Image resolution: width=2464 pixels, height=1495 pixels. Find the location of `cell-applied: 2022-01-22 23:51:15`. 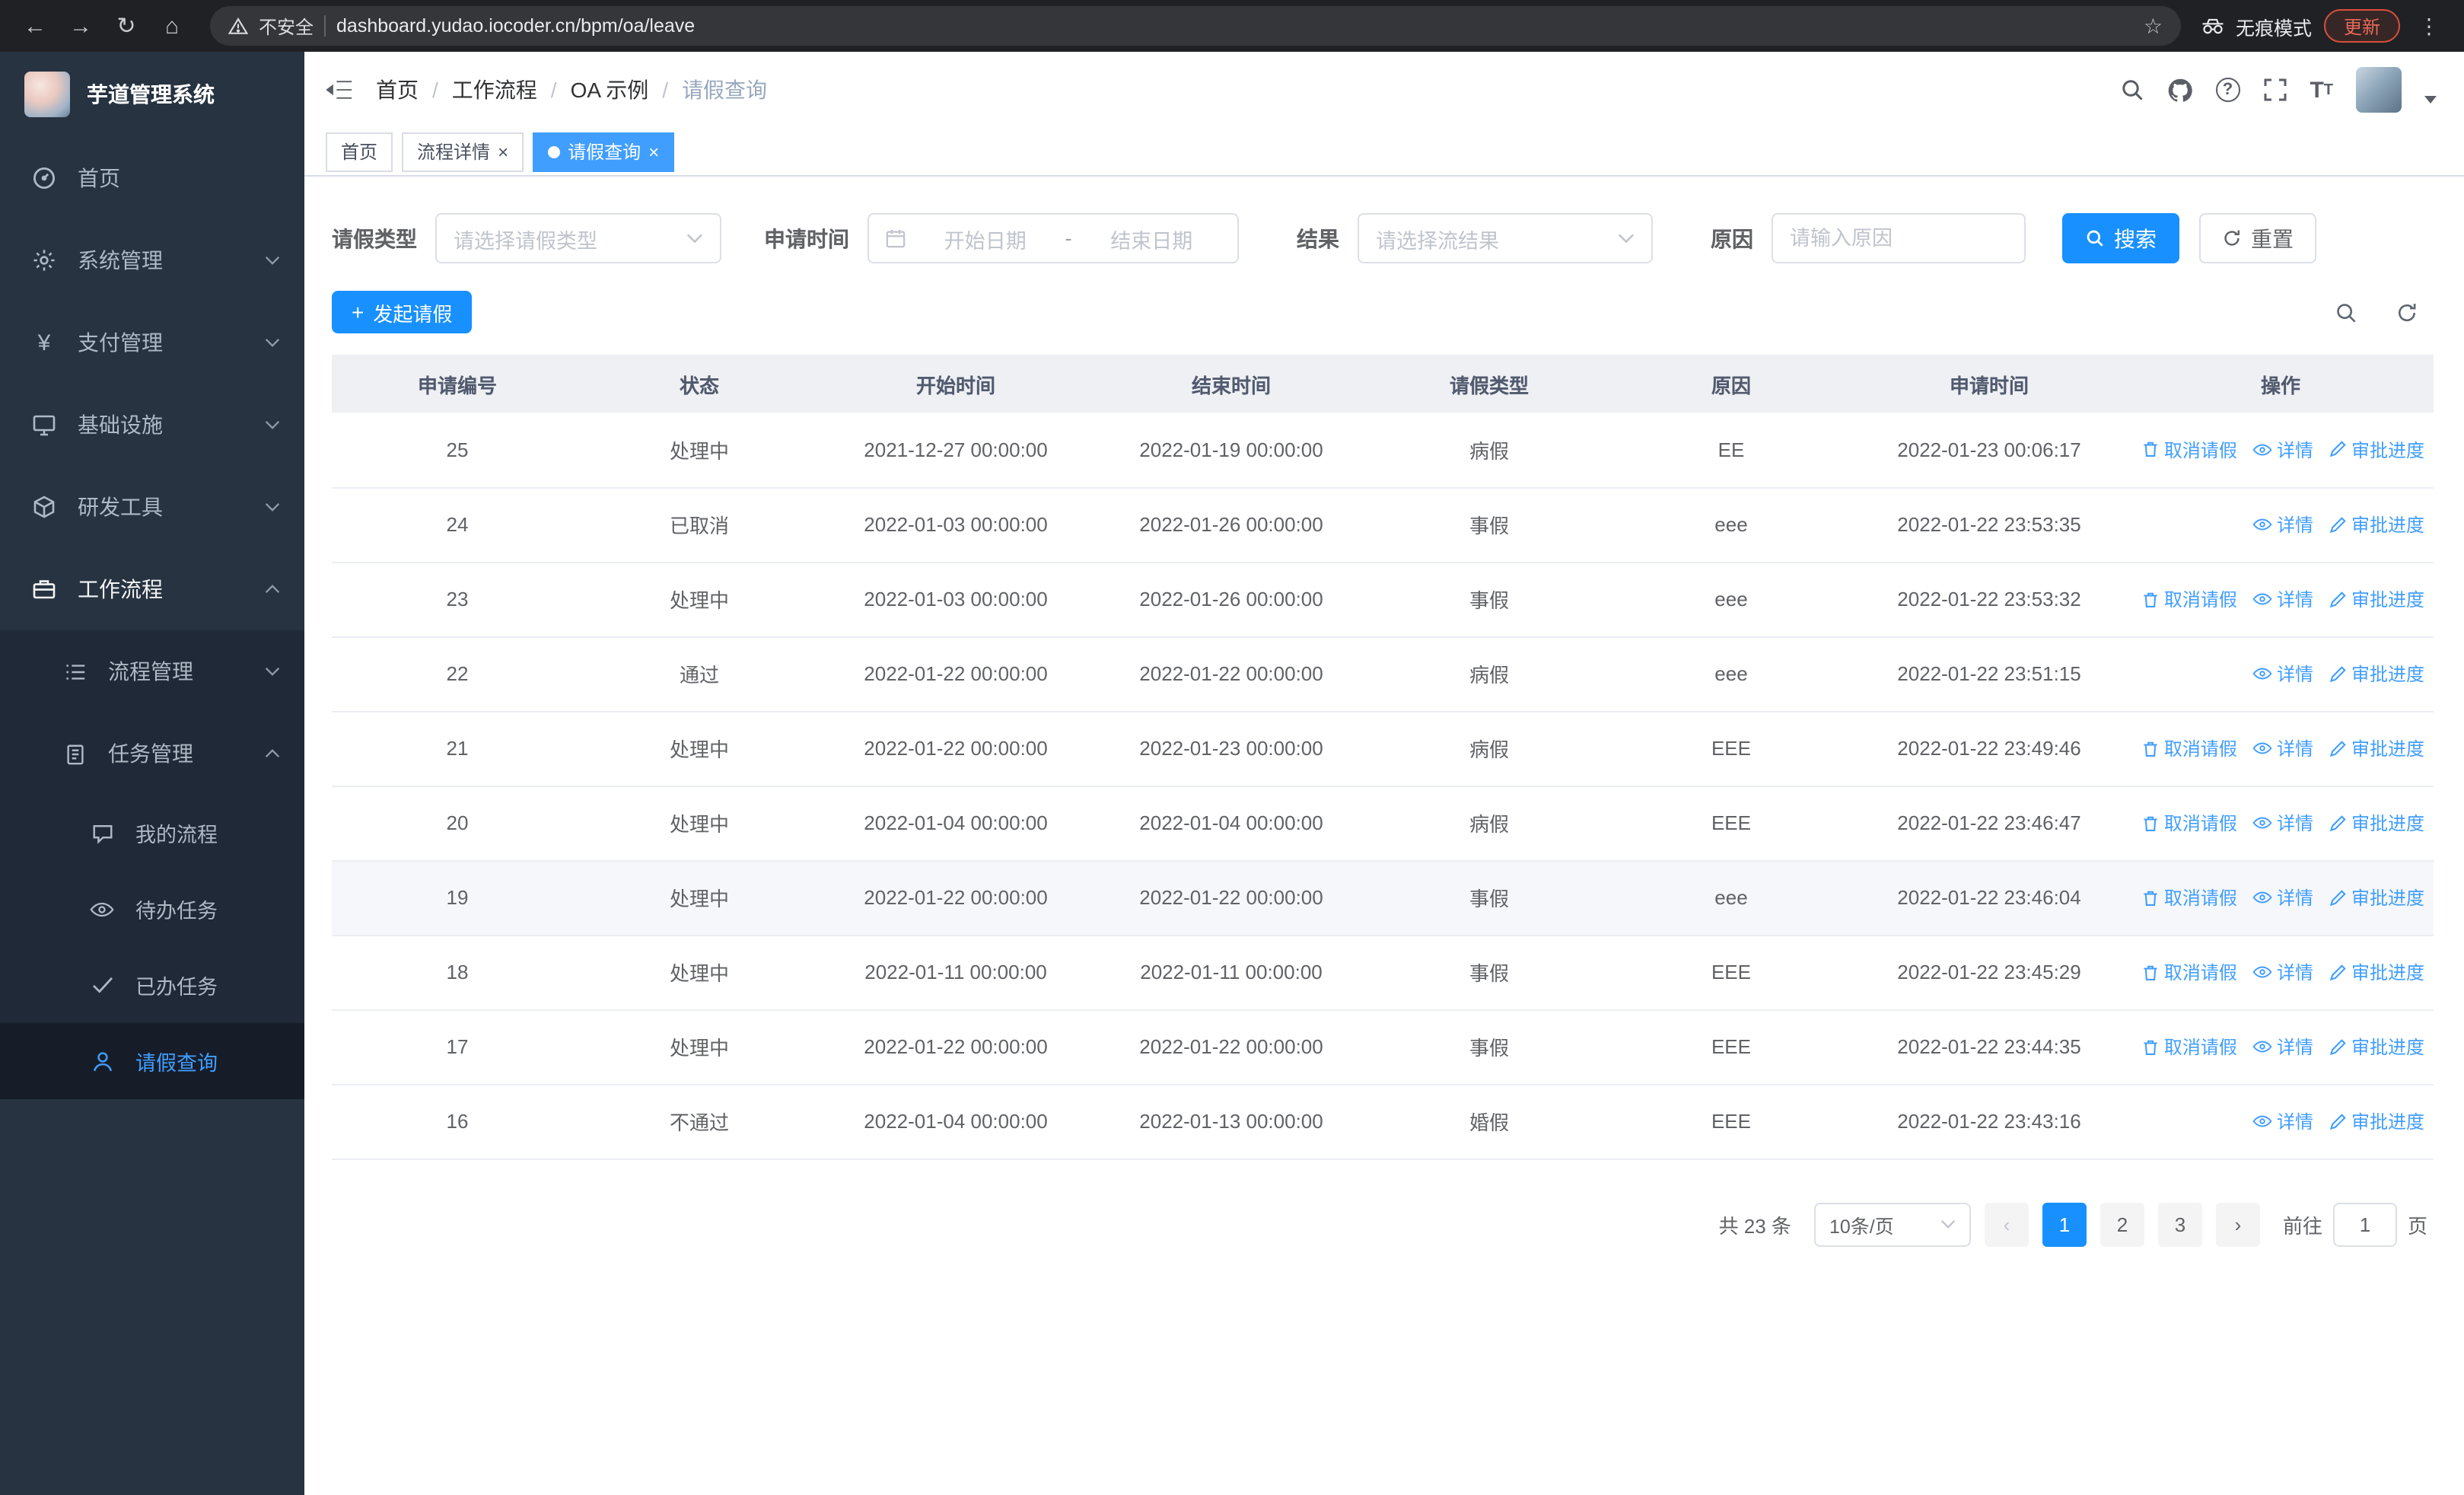

cell-applied: 2022-01-22 23:51:15 is located at coordinates (1990, 674).